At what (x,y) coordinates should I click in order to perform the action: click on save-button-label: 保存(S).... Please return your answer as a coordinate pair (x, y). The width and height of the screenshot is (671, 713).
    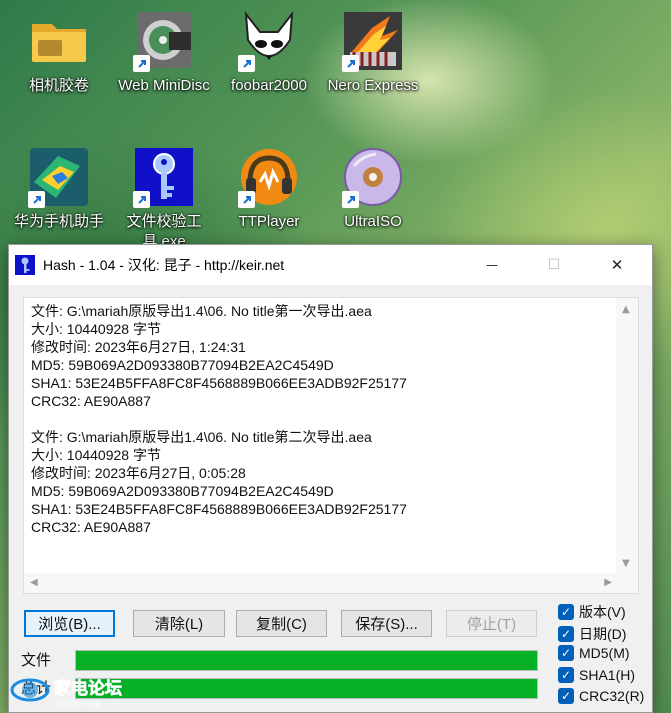
    Looking at the image, I should click on (386, 624).